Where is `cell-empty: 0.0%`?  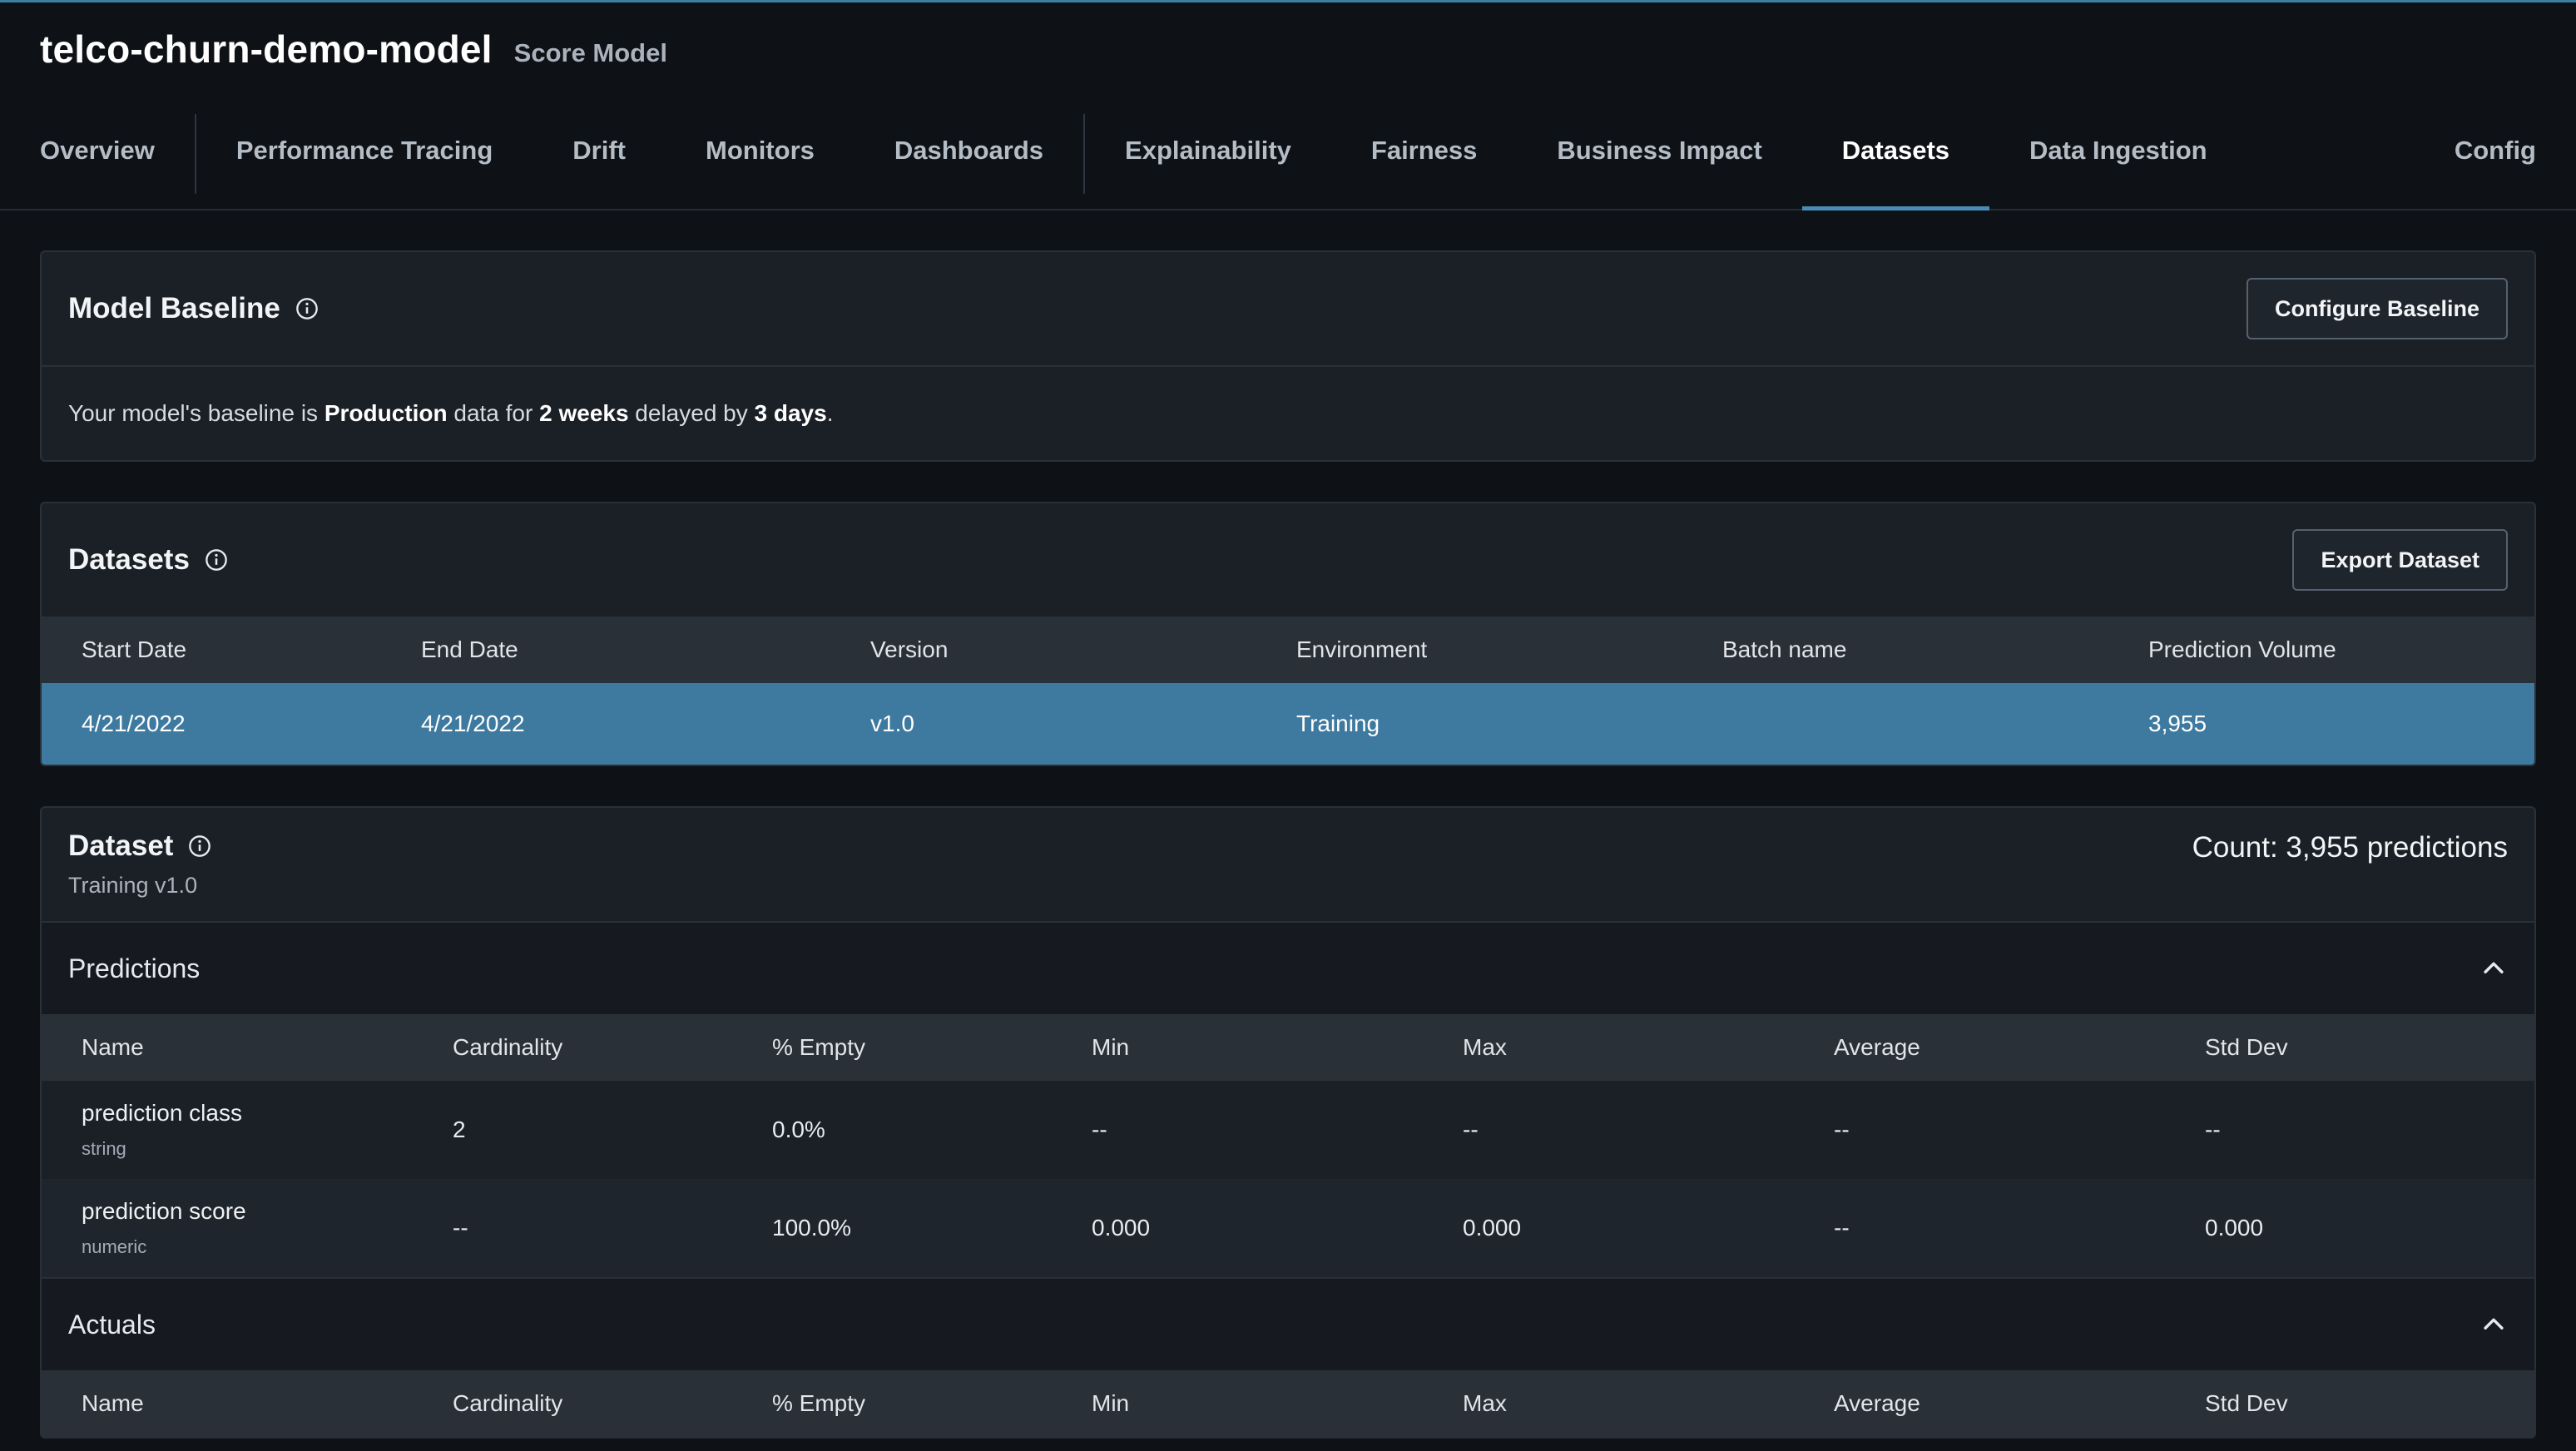
cell-empty: 0.0% is located at coordinates (892, 1130).